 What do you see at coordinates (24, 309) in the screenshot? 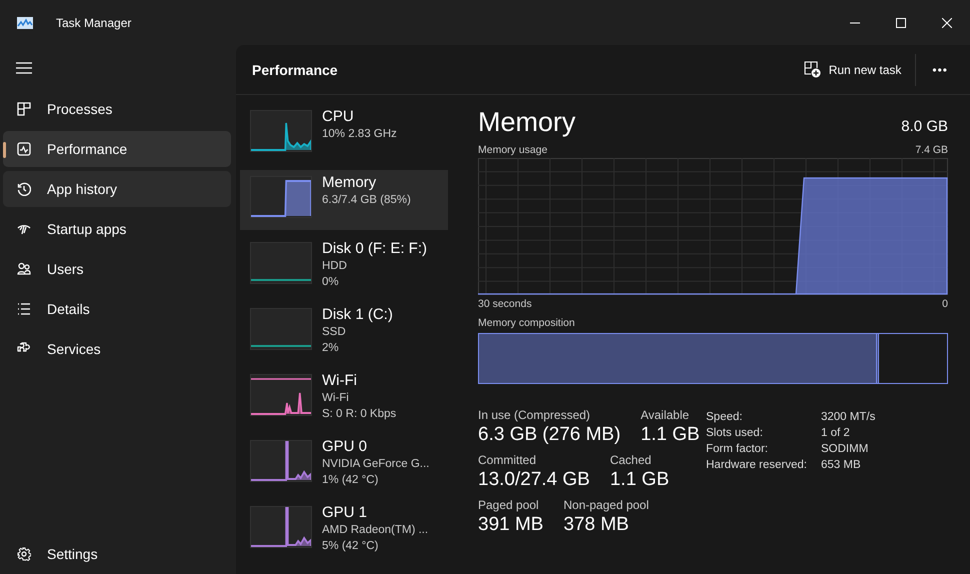
I see `list-icon` at bounding box center [24, 309].